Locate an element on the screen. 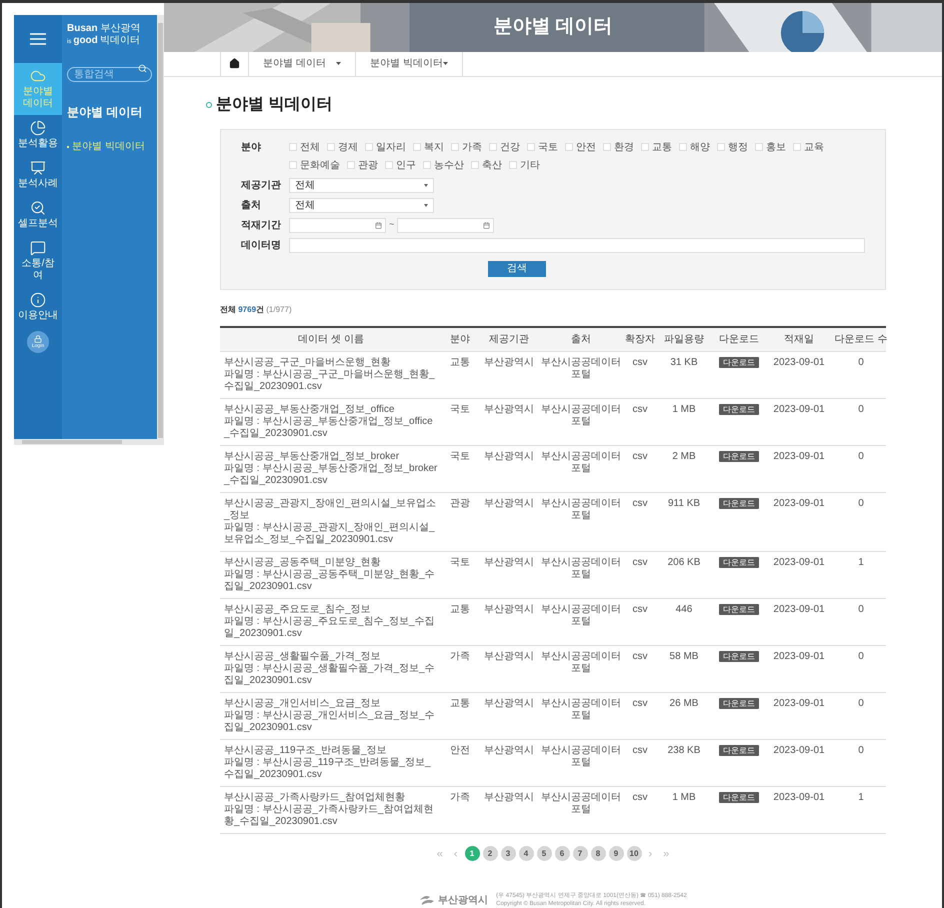 This screenshot has height=908, width=944. pie-chart-icon is located at coordinates (38, 128).